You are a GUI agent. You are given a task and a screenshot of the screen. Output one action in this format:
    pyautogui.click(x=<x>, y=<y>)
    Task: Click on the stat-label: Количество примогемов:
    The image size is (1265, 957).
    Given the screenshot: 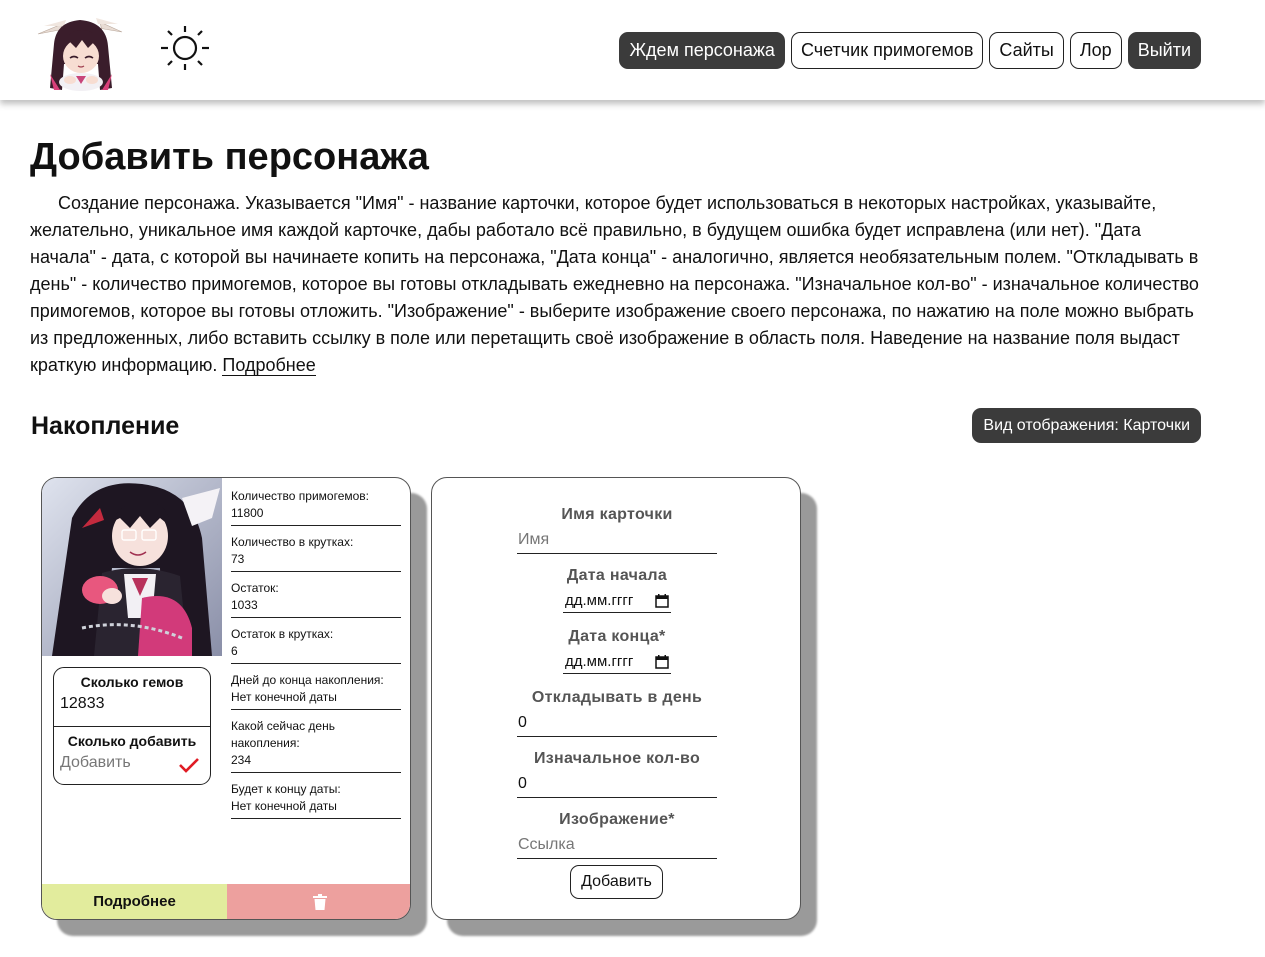 What is the action you would take?
    pyautogui.click(x=300, y=496)
    